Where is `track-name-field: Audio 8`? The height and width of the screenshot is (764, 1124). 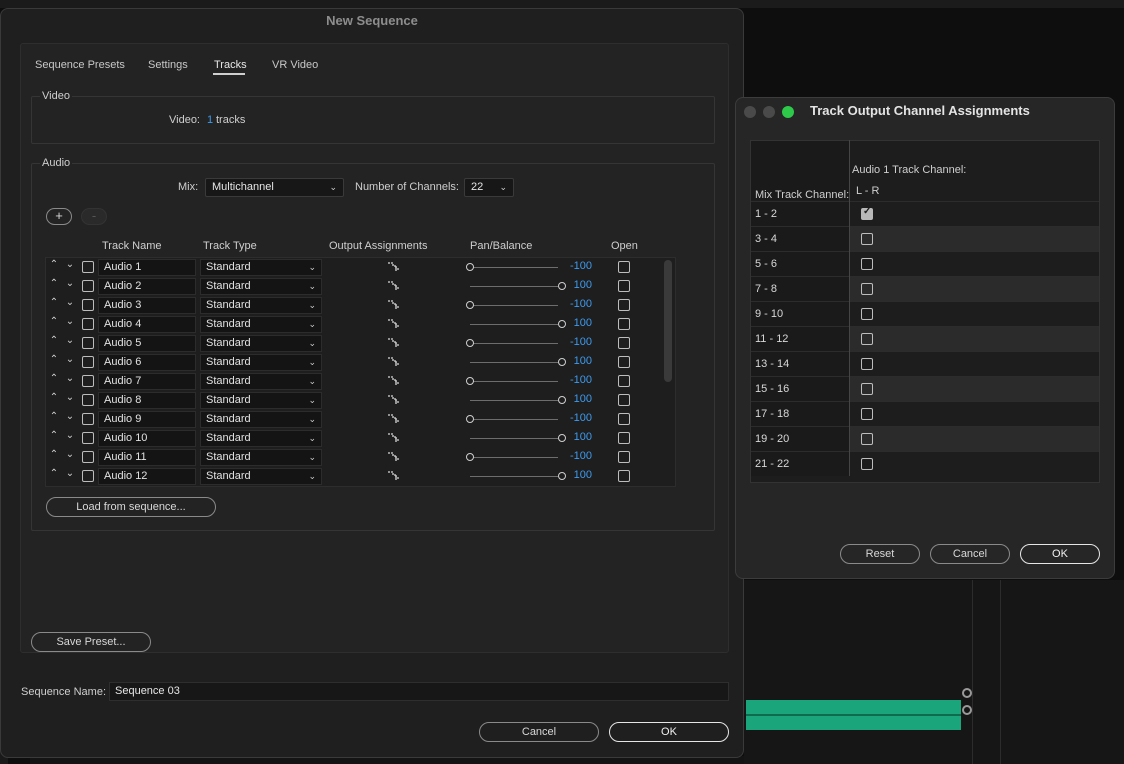 track-name-field: Audio 8 is located at coordinates (147, 400).